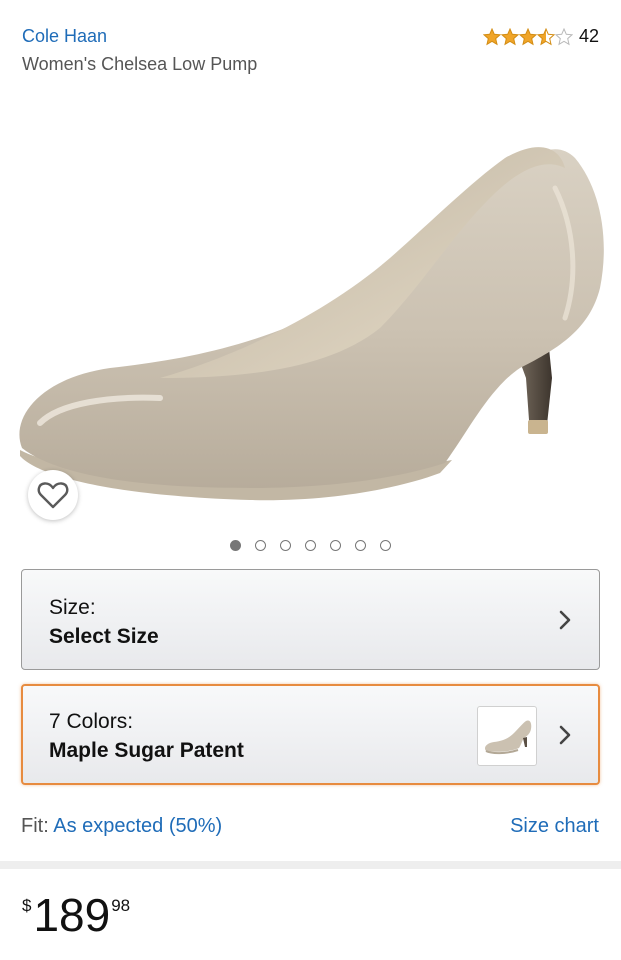 The image size is (621, 960). Describe the element at coordinates (507, 736) in the screenshot. I see `color-swatch-thumbnail` at that location.